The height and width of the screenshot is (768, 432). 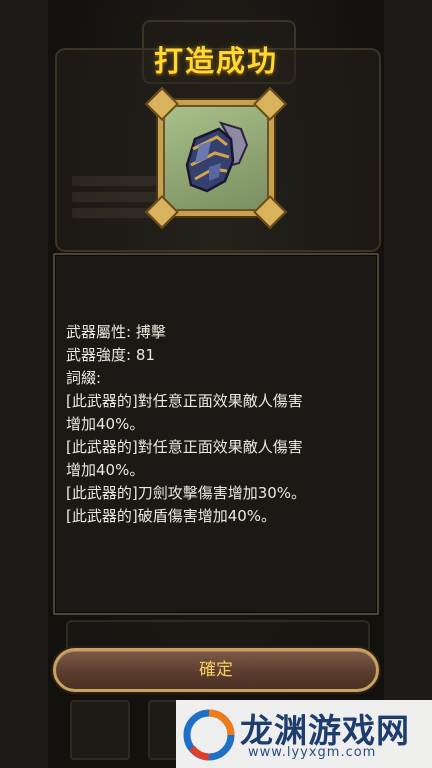 I want to click on left-edge-bar, so click(x=24, y=384).